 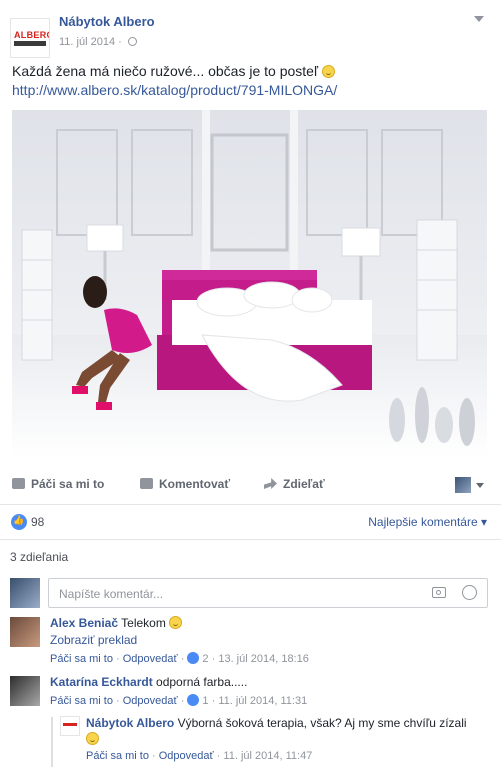 I want to click on posting-as-chevron-down-icon, so click(x=480, y=485).